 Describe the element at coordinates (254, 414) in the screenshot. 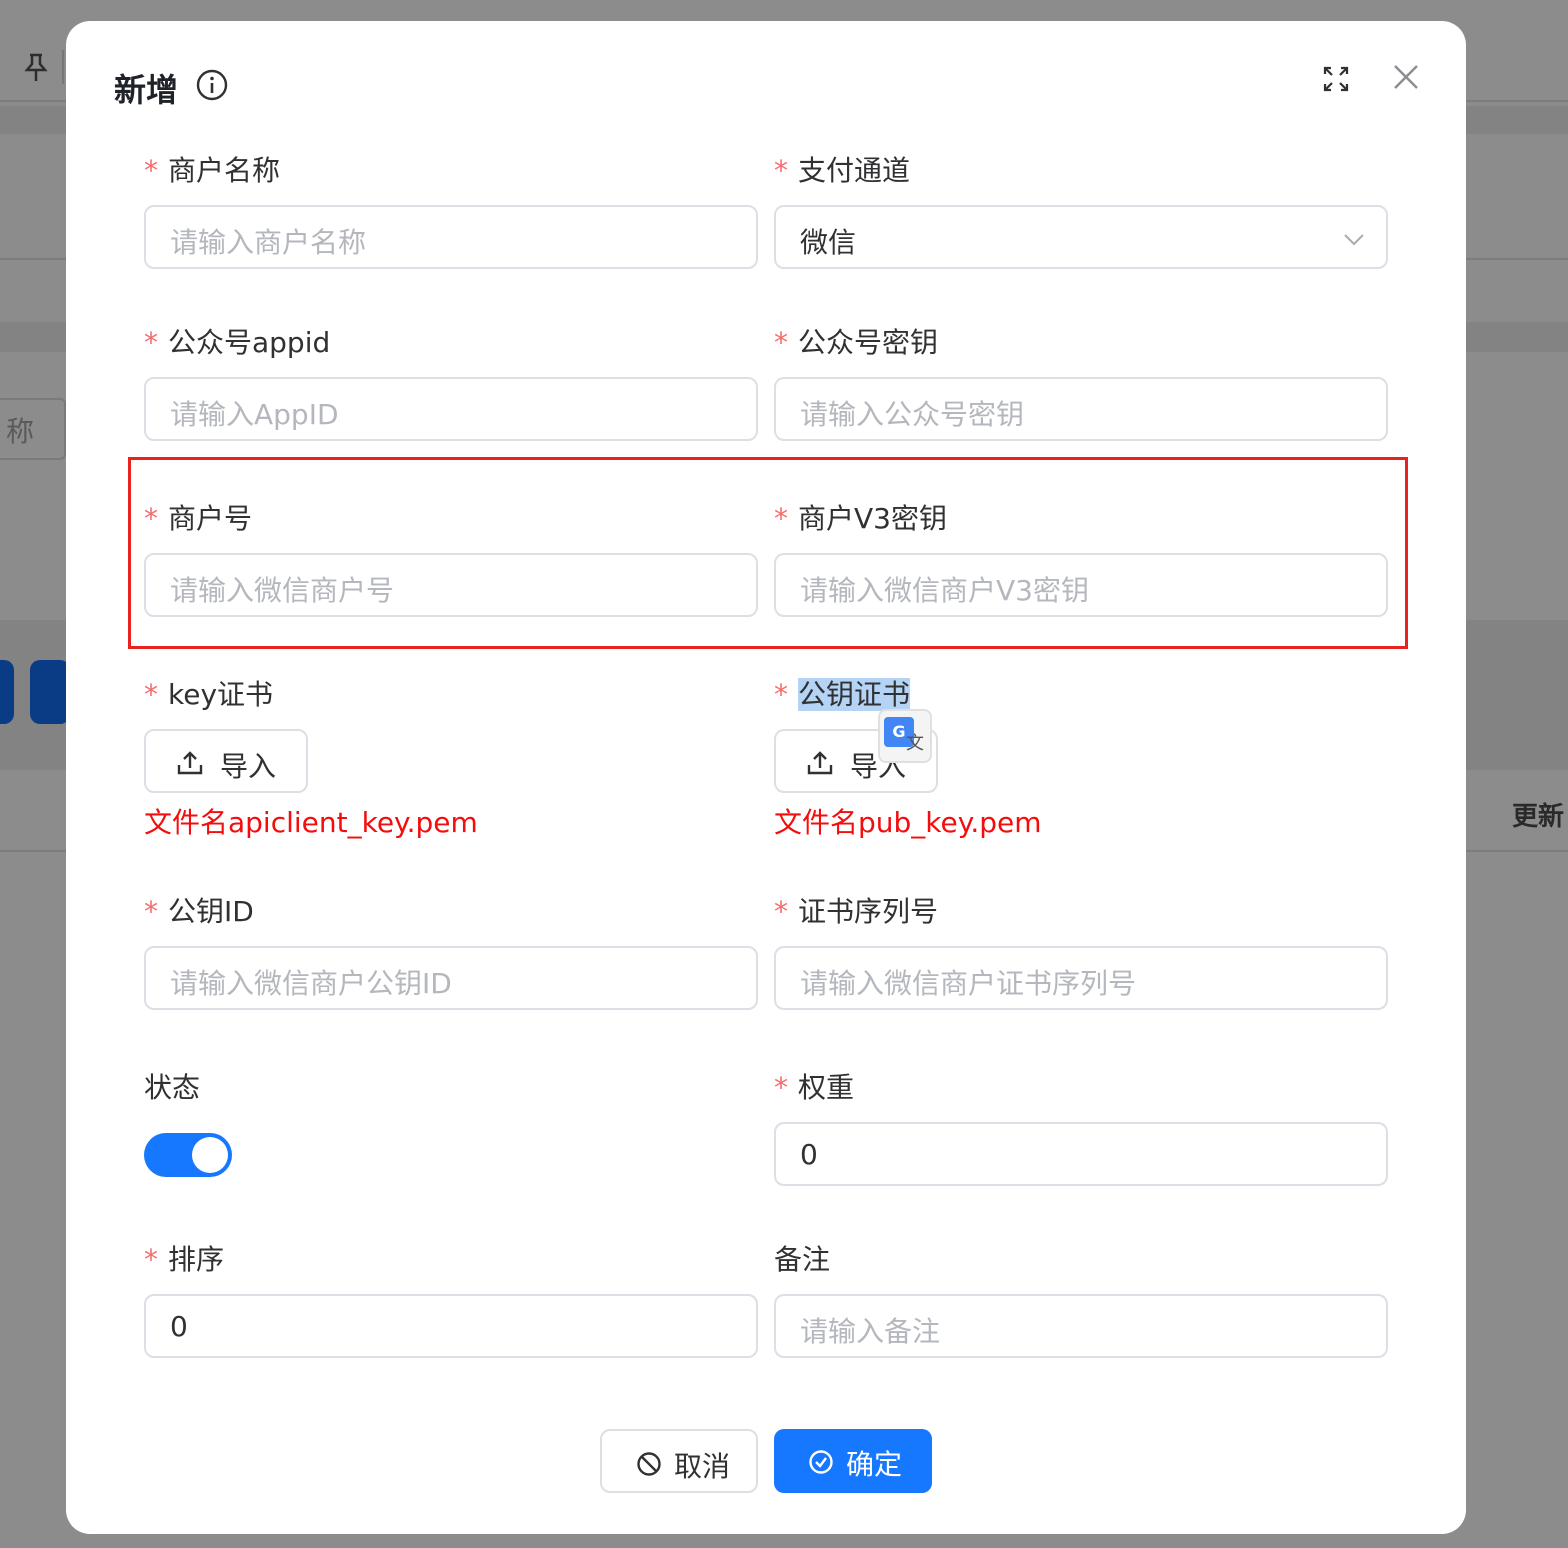

I see `appid-placeholder: 请输入AppID` at that location.